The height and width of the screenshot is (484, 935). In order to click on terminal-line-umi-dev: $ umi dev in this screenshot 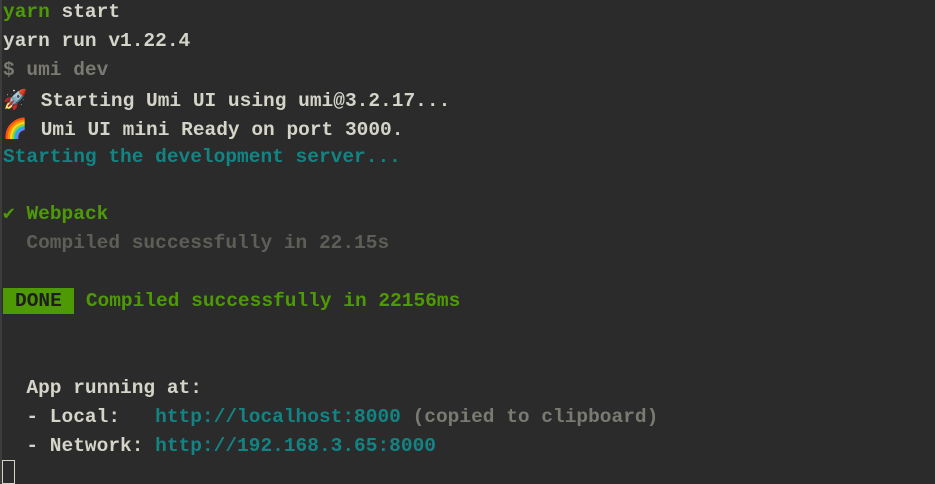, I will do `click(56, 70)`.